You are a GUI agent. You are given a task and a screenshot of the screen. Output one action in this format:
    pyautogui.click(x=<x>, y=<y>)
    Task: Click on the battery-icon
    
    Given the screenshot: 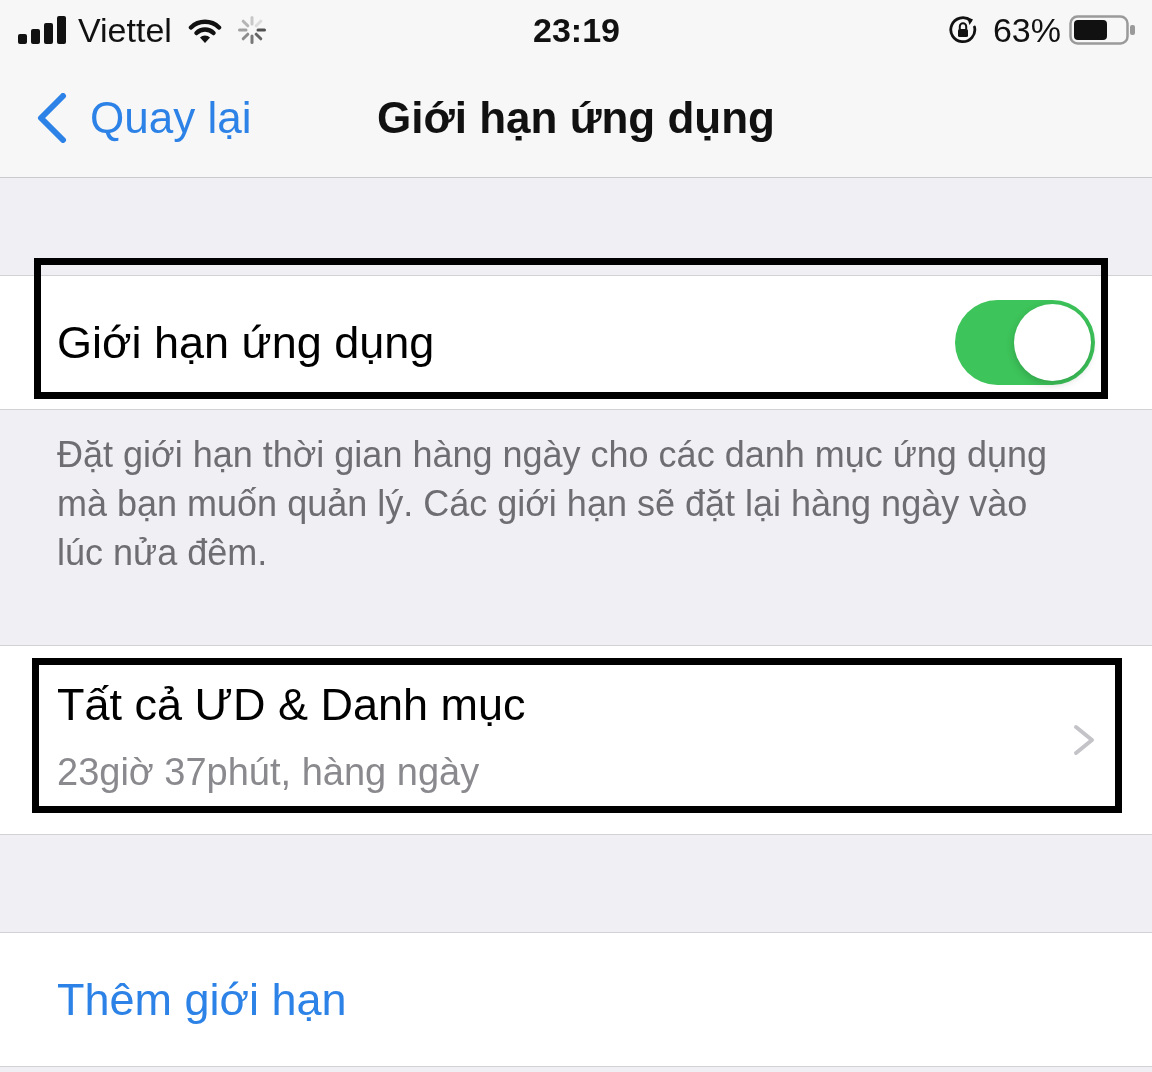 What is the action you would take?
    pyautogui.click(x=1102, y=30)
    